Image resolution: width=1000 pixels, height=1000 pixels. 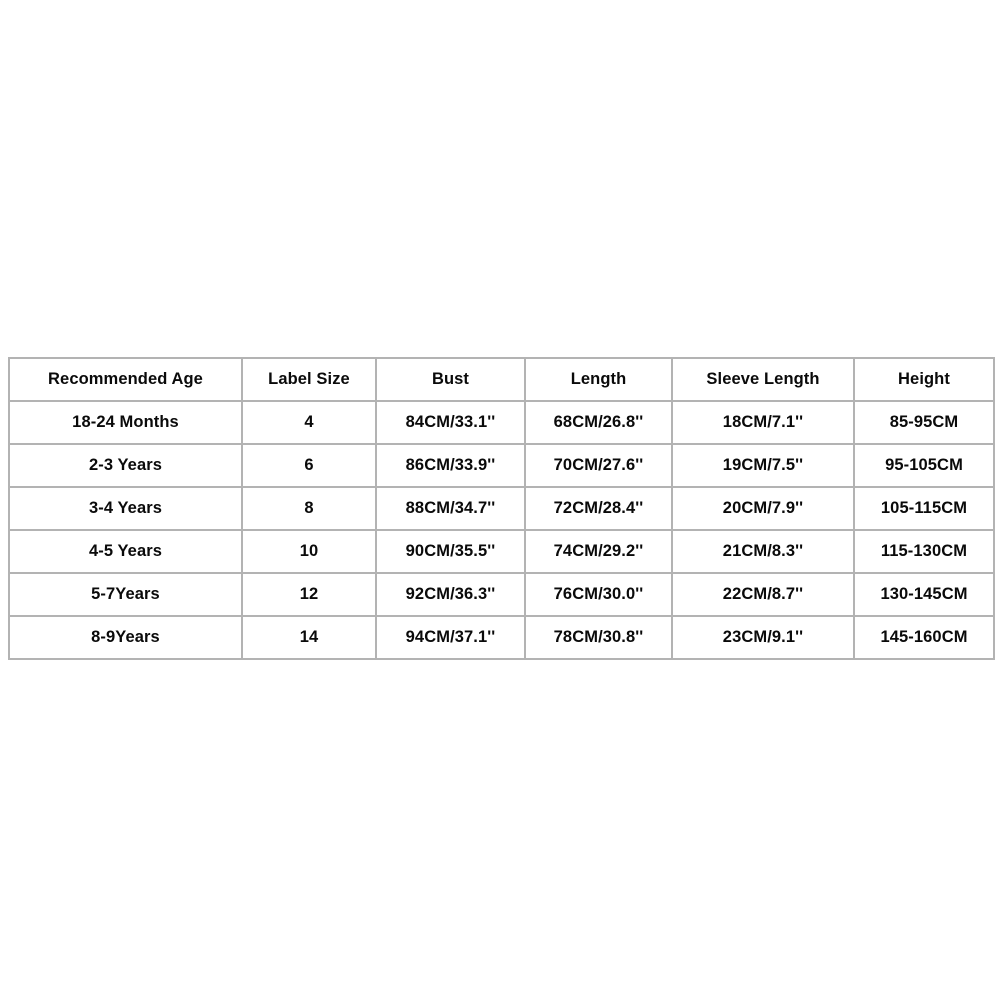 What do you see at coordinates (598, 422) in the screenshot?
I see `cell-length: 68CM/26.8''` at bounding box center [598, 422].